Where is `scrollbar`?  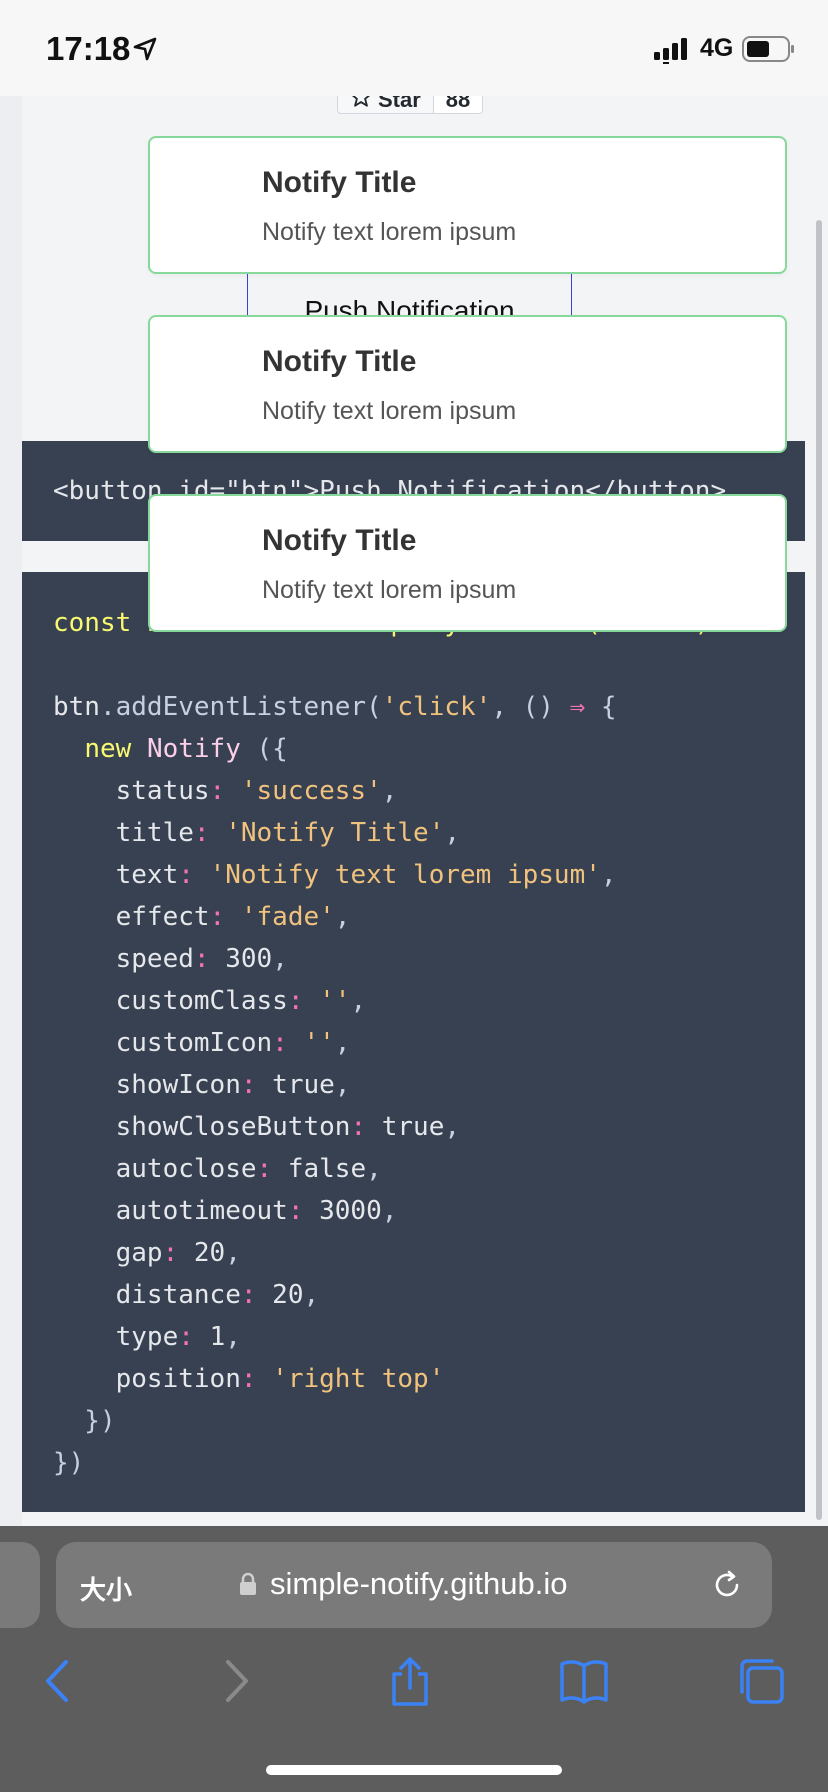 scrollbar is located at coordinates (819, 870).